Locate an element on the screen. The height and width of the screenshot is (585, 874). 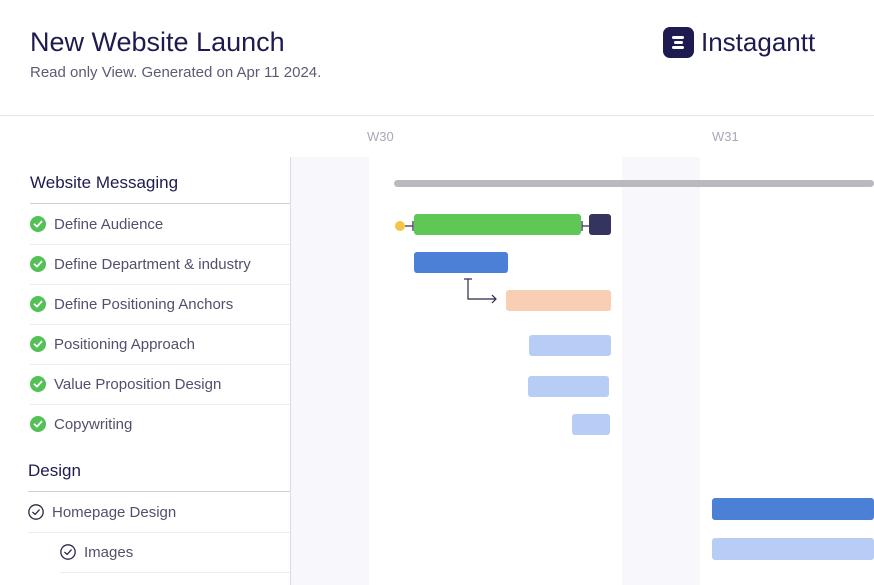
task-bar-define-audience is located at coordinates (497, 224).